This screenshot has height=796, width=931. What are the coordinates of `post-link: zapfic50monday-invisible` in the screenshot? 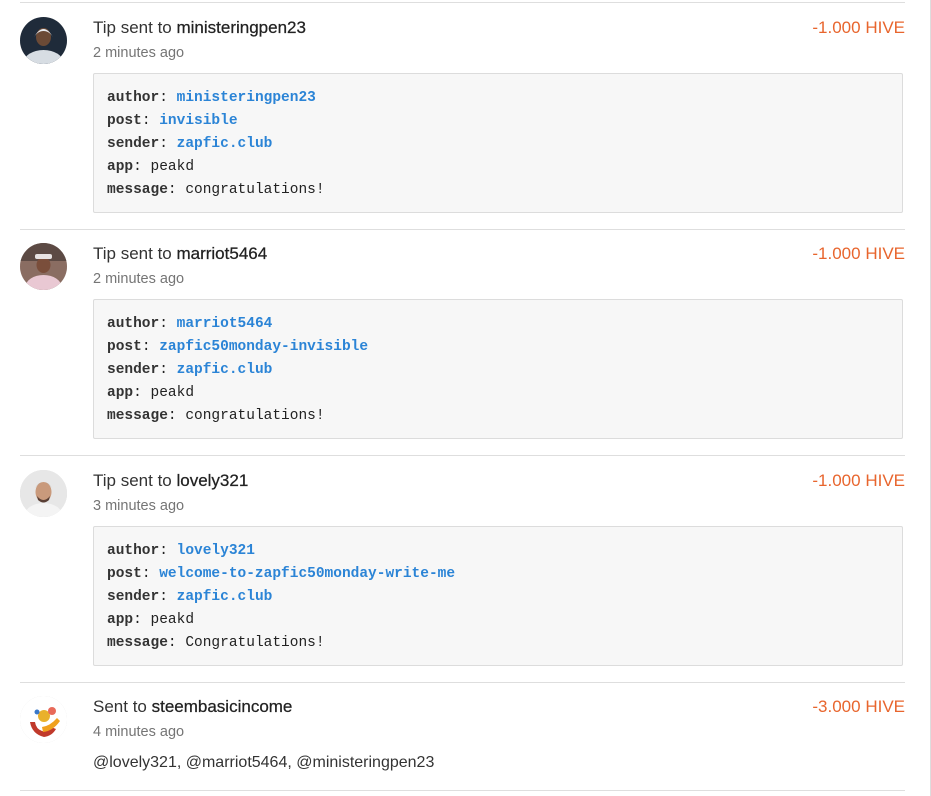 It's located at (263, 347).